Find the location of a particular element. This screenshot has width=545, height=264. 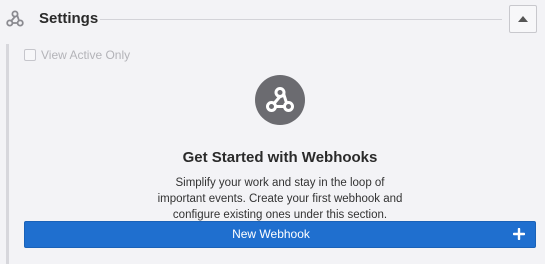

collapse-button is located at coordinates (523, 19).